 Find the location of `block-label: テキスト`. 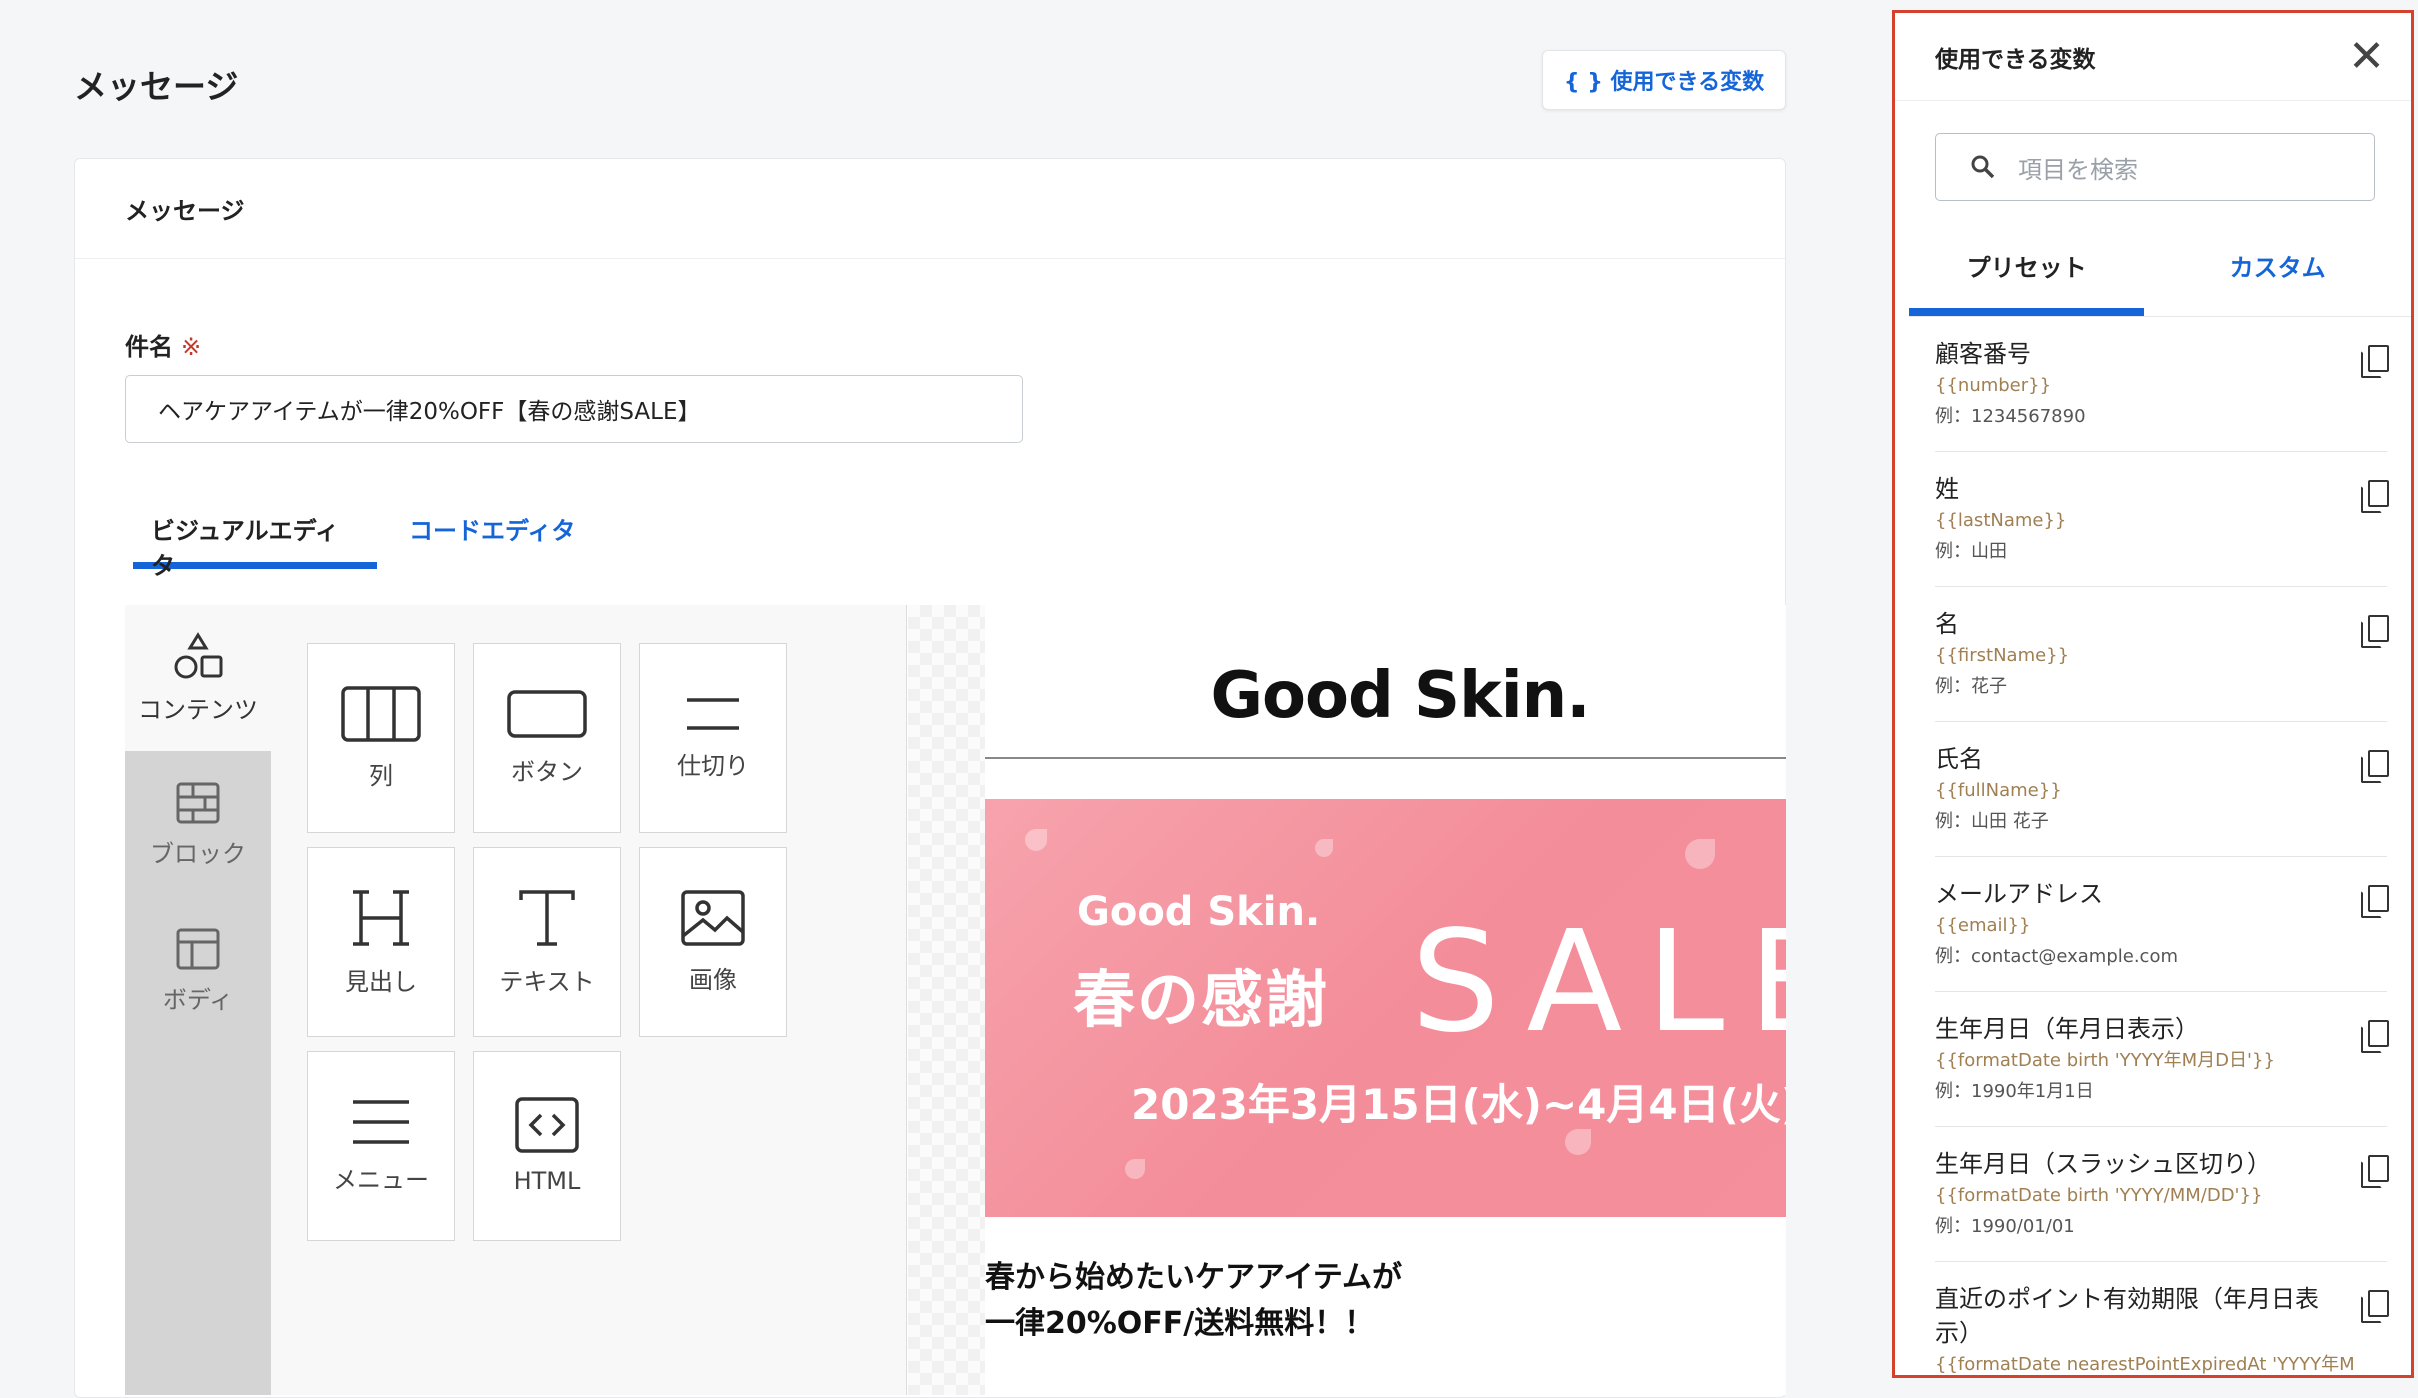

block-label: テキスト is located at coordinates (547, 981).